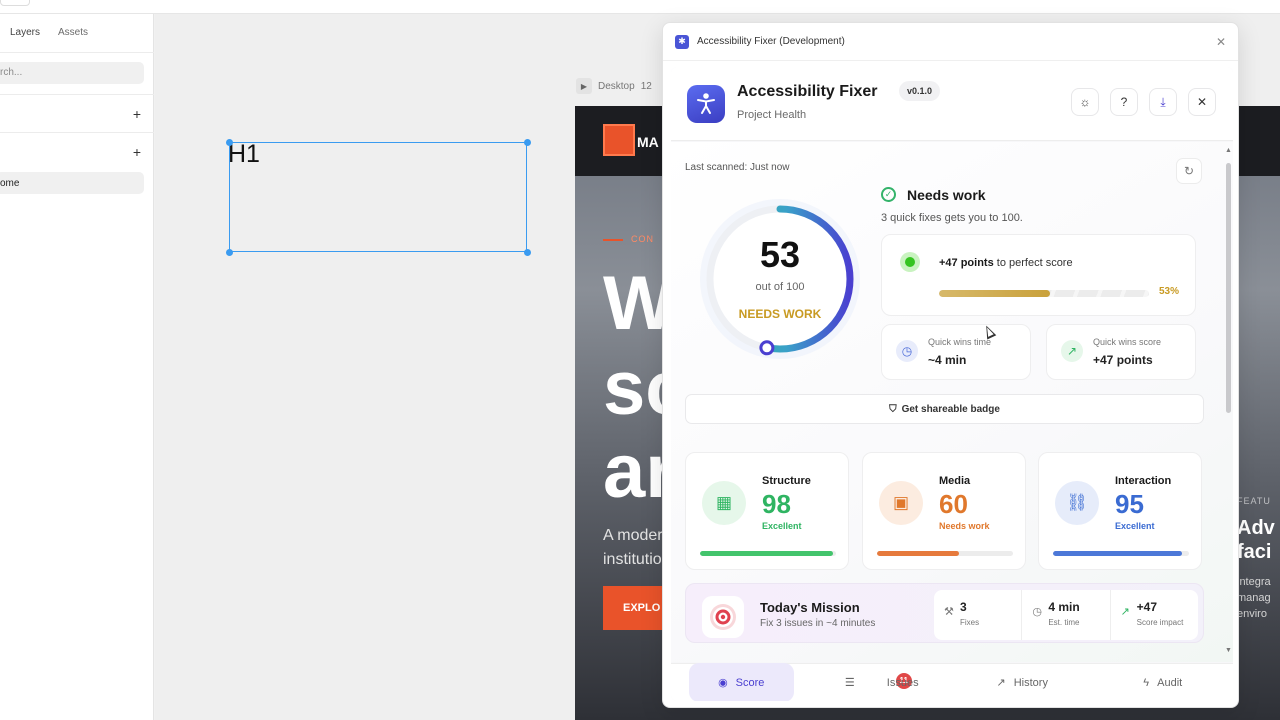 The height and width of the screenshot is (720, 1280). Describe the element at coordinates (1030, 682) in the screenshot. I see `nav-label: History` at that location.